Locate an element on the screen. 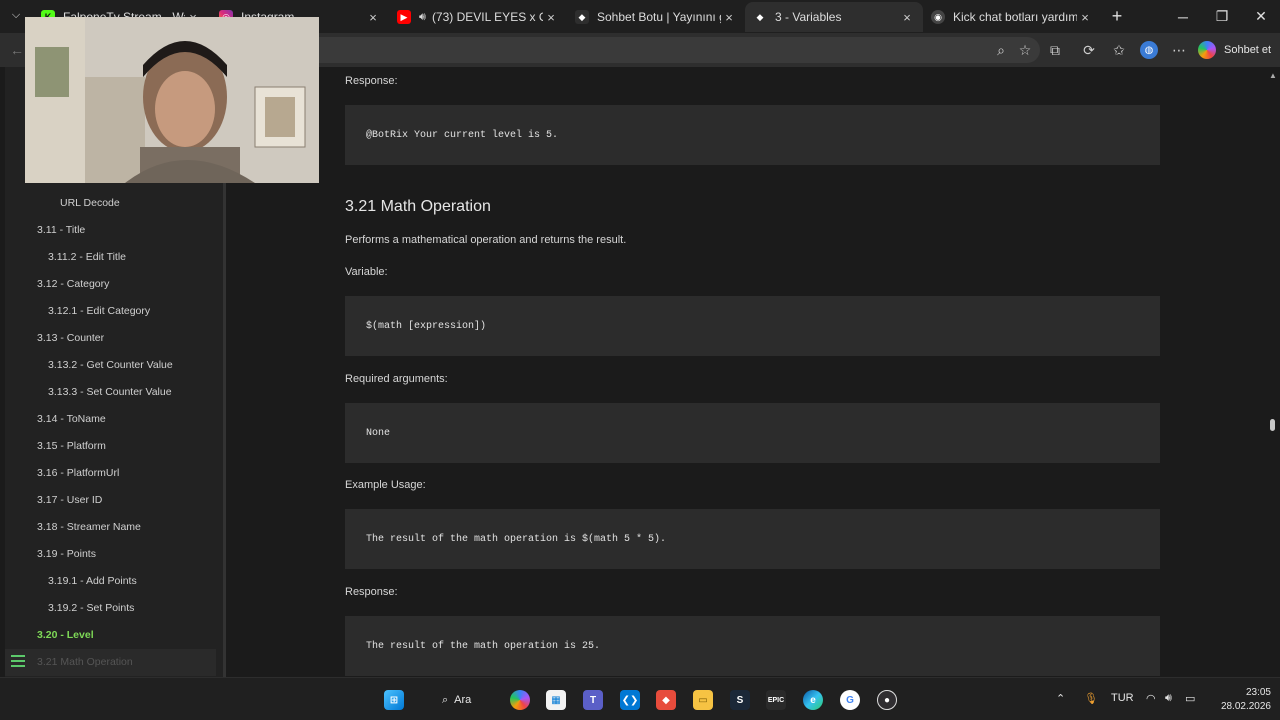 The width and height of the screenshot is (1280, 720). tab-youtube: ▶ 🔊︎ (73) DEVIL EYES x OVERRIDE × is located at coordinates (478, 17).